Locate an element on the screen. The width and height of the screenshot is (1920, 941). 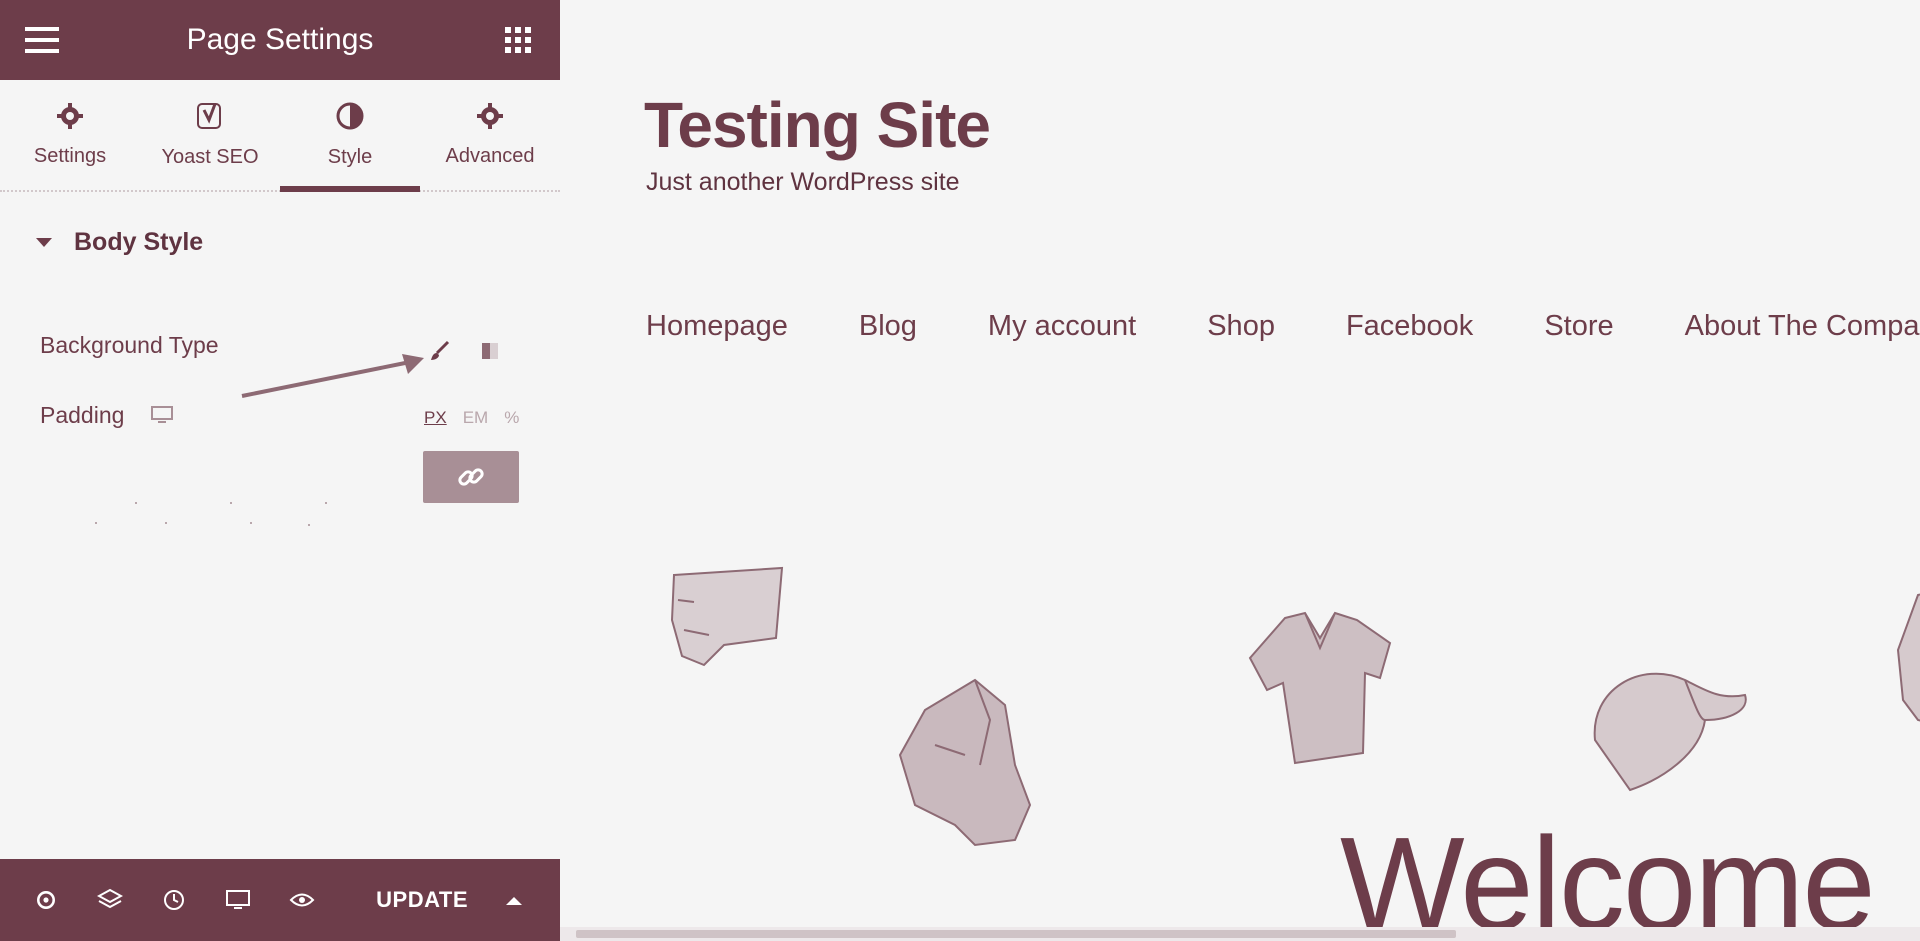
gradient-icon is located at coordinates (490, 351).